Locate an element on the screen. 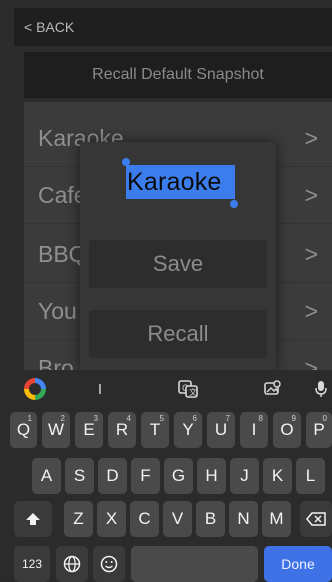  key-s: S is located at coordinates (79, 476).